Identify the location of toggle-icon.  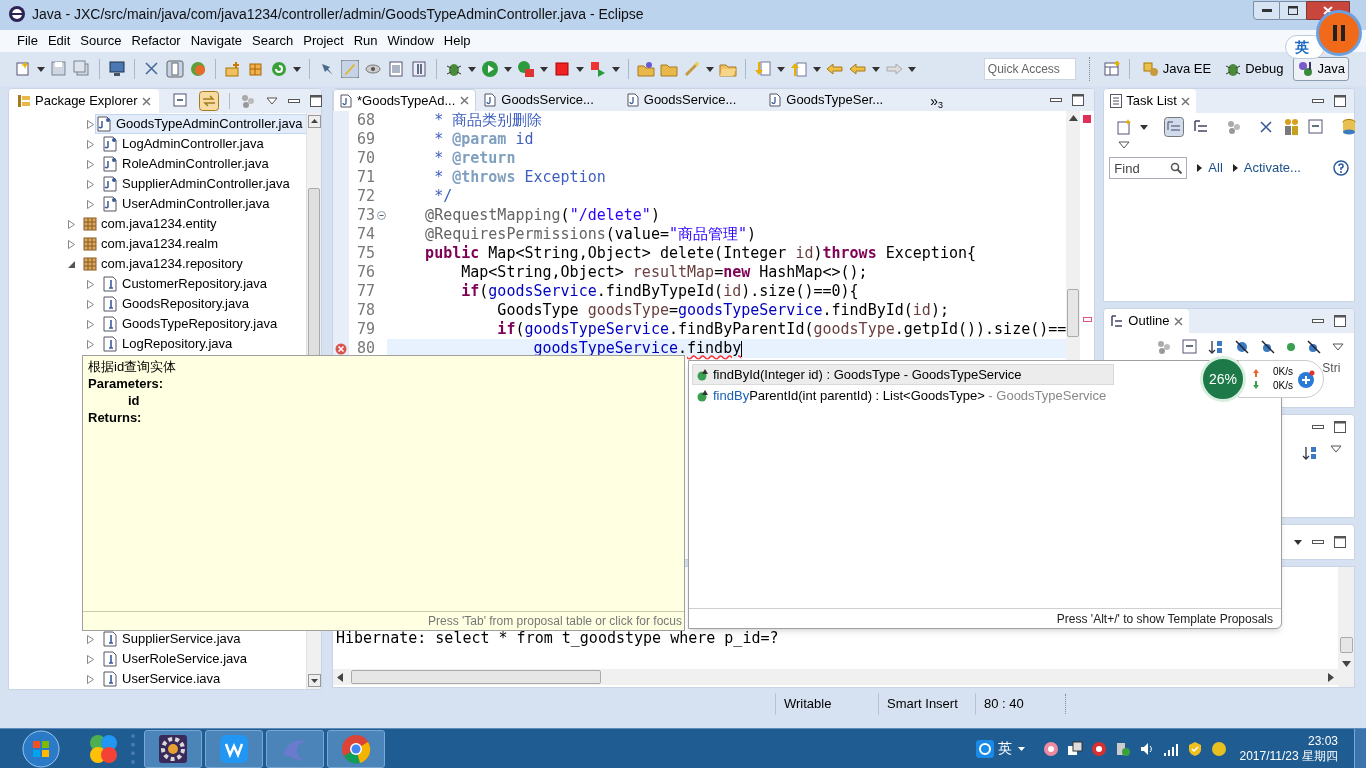
(175, 69).